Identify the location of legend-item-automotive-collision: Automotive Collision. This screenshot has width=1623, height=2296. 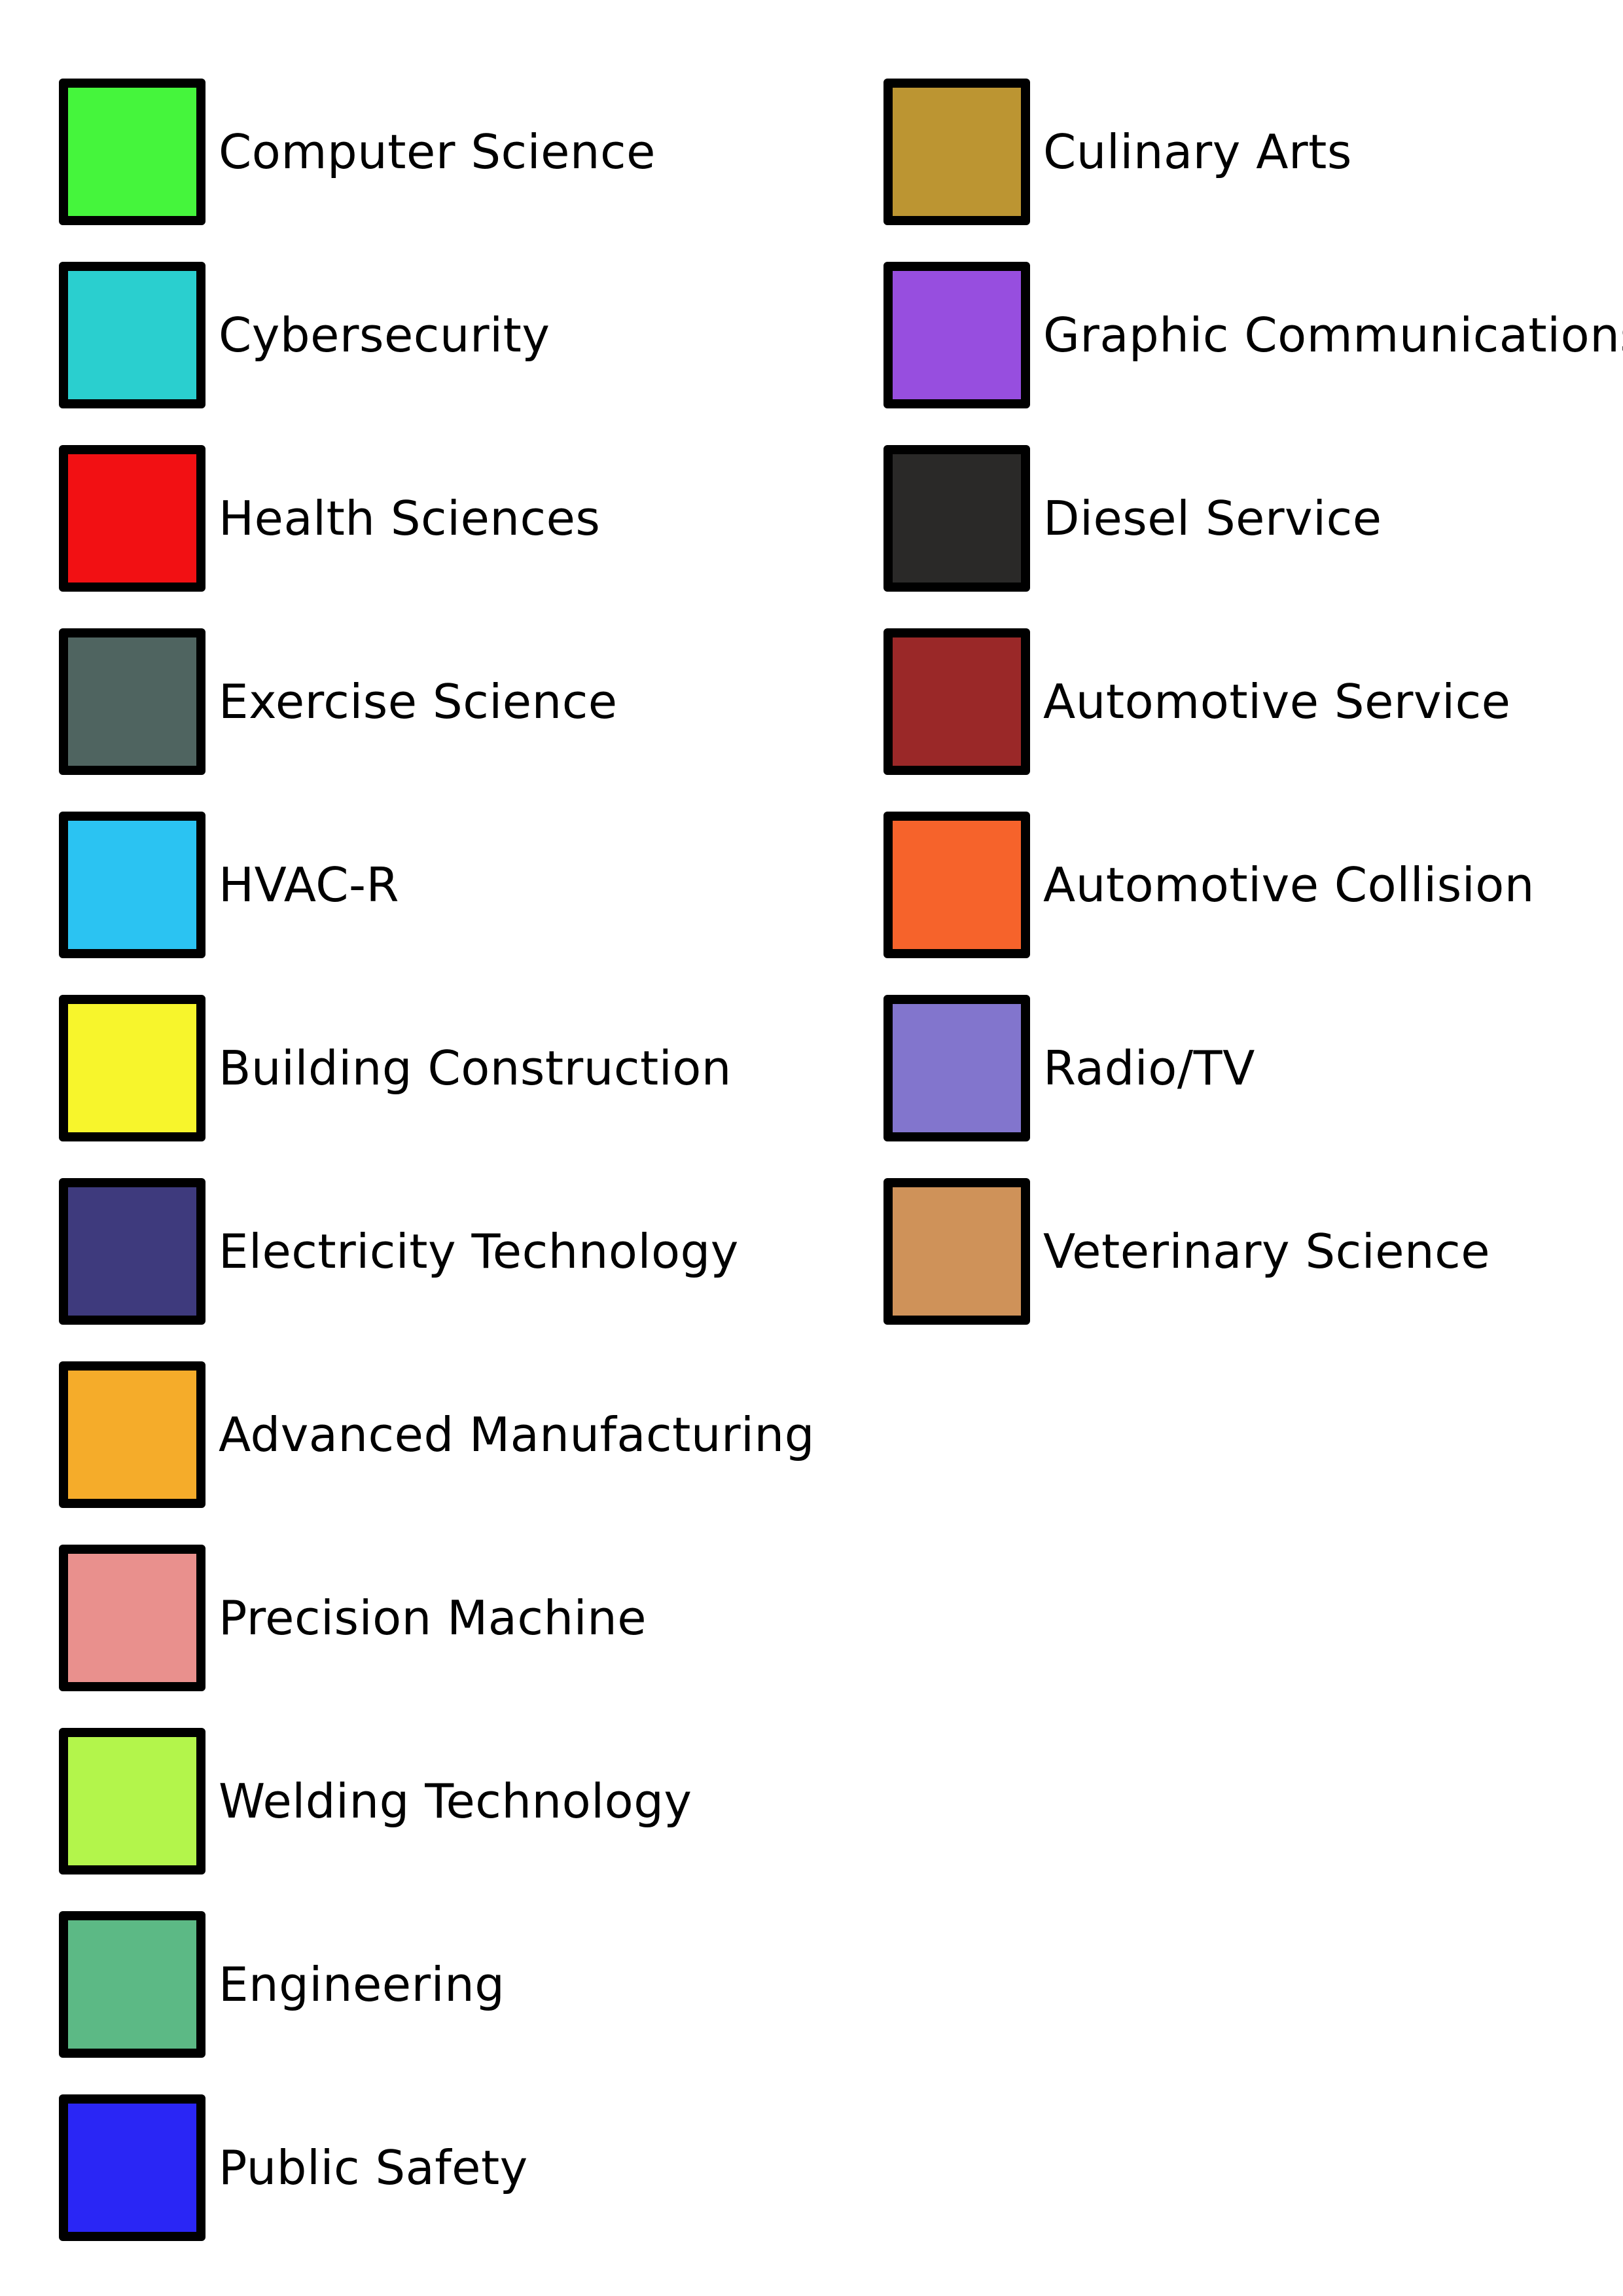
(1253, 885).